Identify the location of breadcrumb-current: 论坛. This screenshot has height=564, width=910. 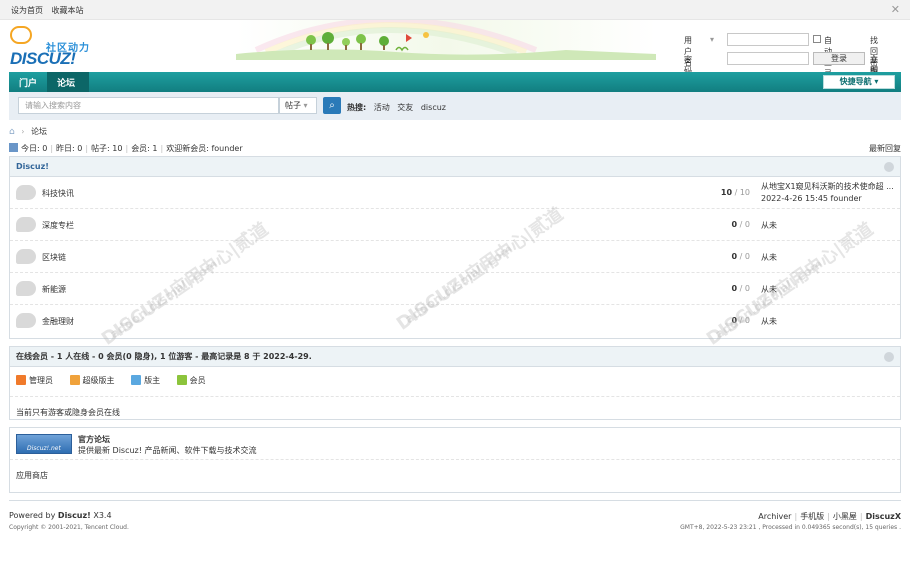
(39, 131).